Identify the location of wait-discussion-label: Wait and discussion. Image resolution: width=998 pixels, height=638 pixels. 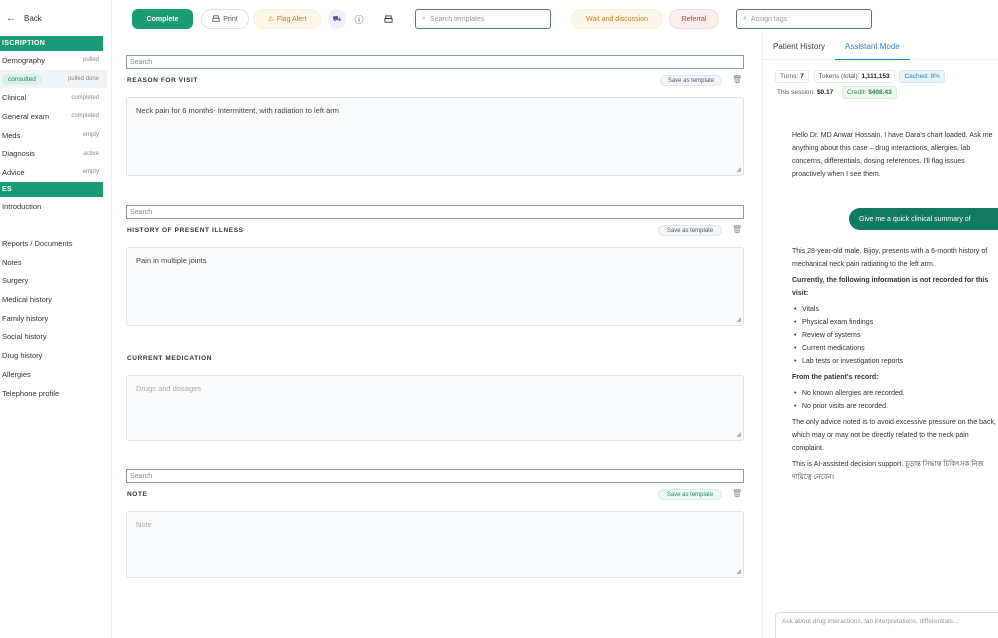
(617, 19).